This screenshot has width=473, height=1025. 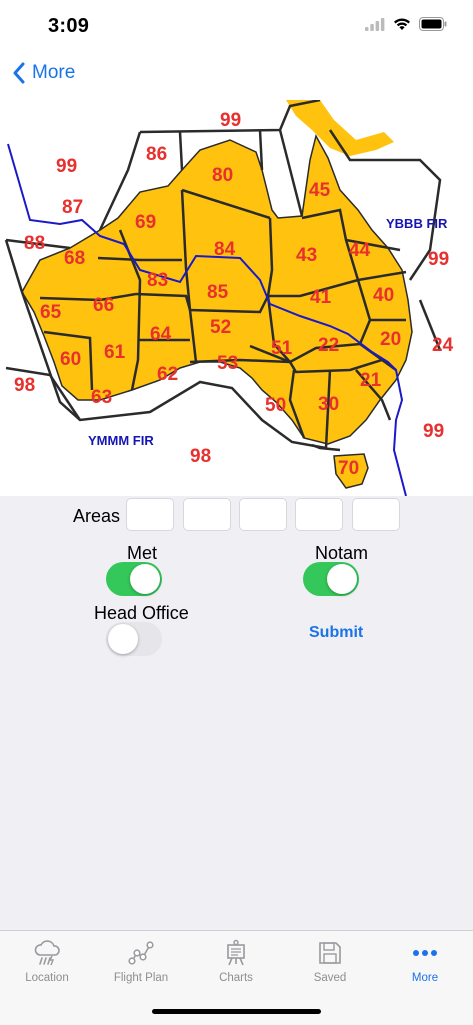 What do you see at coordinates (115, 352) in the screenshot?
I see `area-label: 61` at bounding box center [115, 352].